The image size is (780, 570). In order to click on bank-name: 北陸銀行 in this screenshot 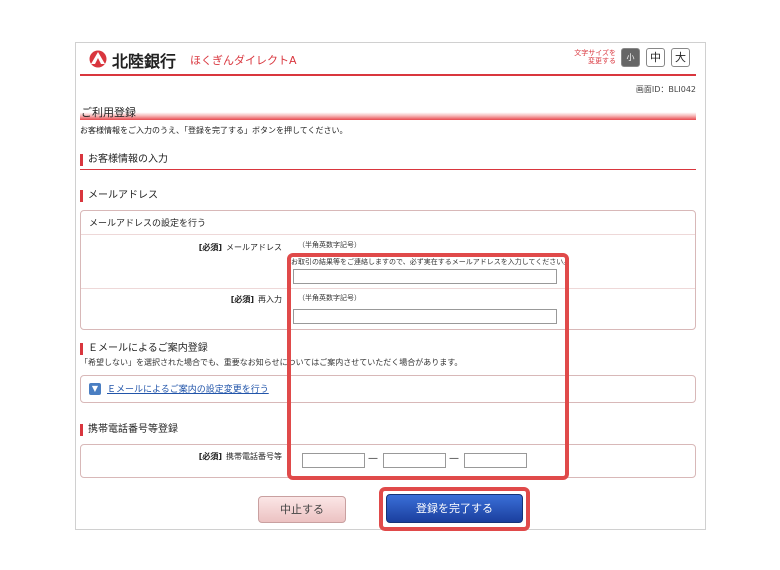, I will do `click(144, 61)`.